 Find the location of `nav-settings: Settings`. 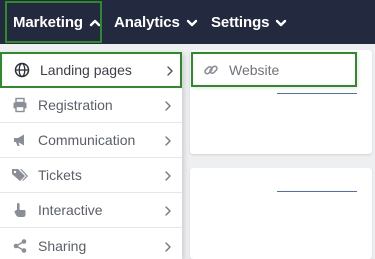

nav-settings: Settings is located at coordinates (249, 22).